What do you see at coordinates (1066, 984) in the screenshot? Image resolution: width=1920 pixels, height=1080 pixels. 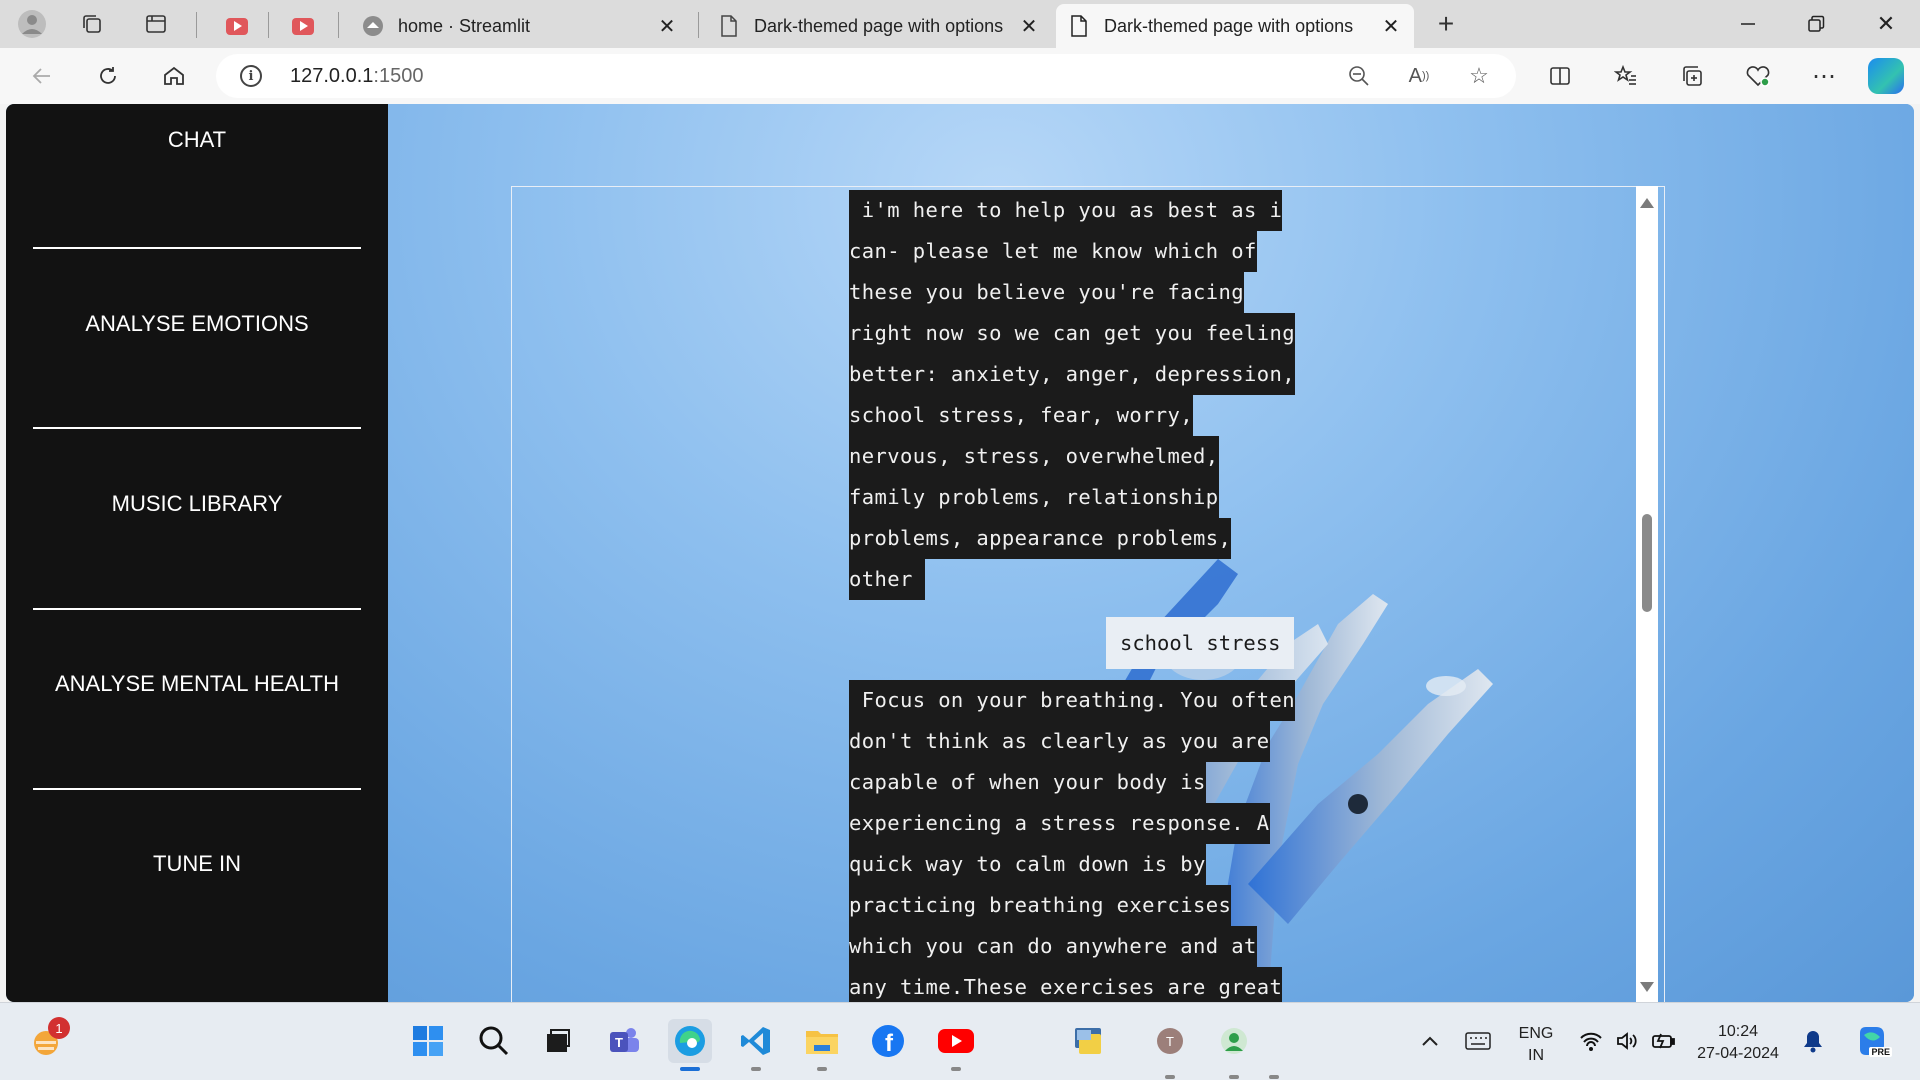 I see `message-line: any time.These exercises are great` at bounding box center [1066, 984].